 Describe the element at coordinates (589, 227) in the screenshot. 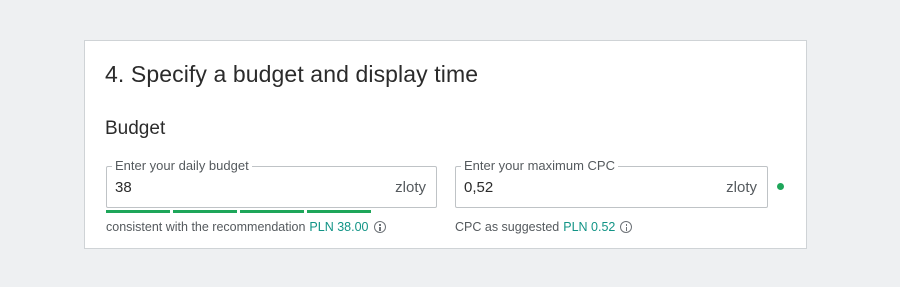

I see `max-cpc-suggested-amount: PLN 0.52` at that location.